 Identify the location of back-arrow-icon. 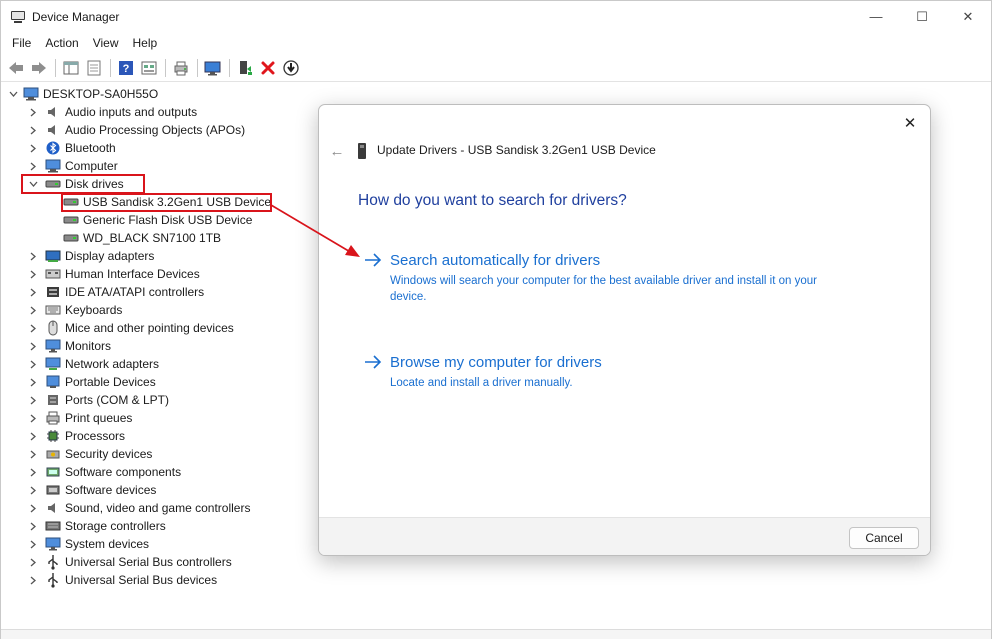
(16, 68).